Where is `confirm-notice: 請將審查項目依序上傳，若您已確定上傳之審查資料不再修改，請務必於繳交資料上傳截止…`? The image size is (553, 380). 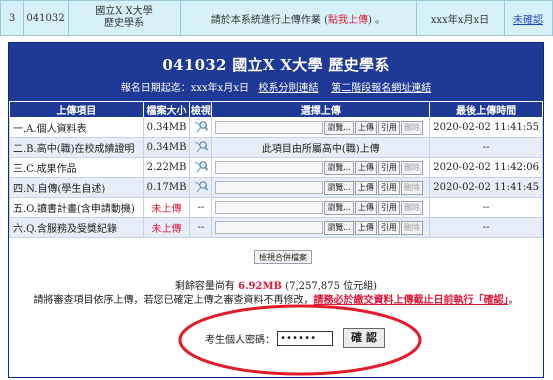 confirm-notice: 請將審查項目依序上傳，若您已確定上傳之審查資料不再修改，請務必於繳交資料上傳截止… is located at coordinates (276, 300).